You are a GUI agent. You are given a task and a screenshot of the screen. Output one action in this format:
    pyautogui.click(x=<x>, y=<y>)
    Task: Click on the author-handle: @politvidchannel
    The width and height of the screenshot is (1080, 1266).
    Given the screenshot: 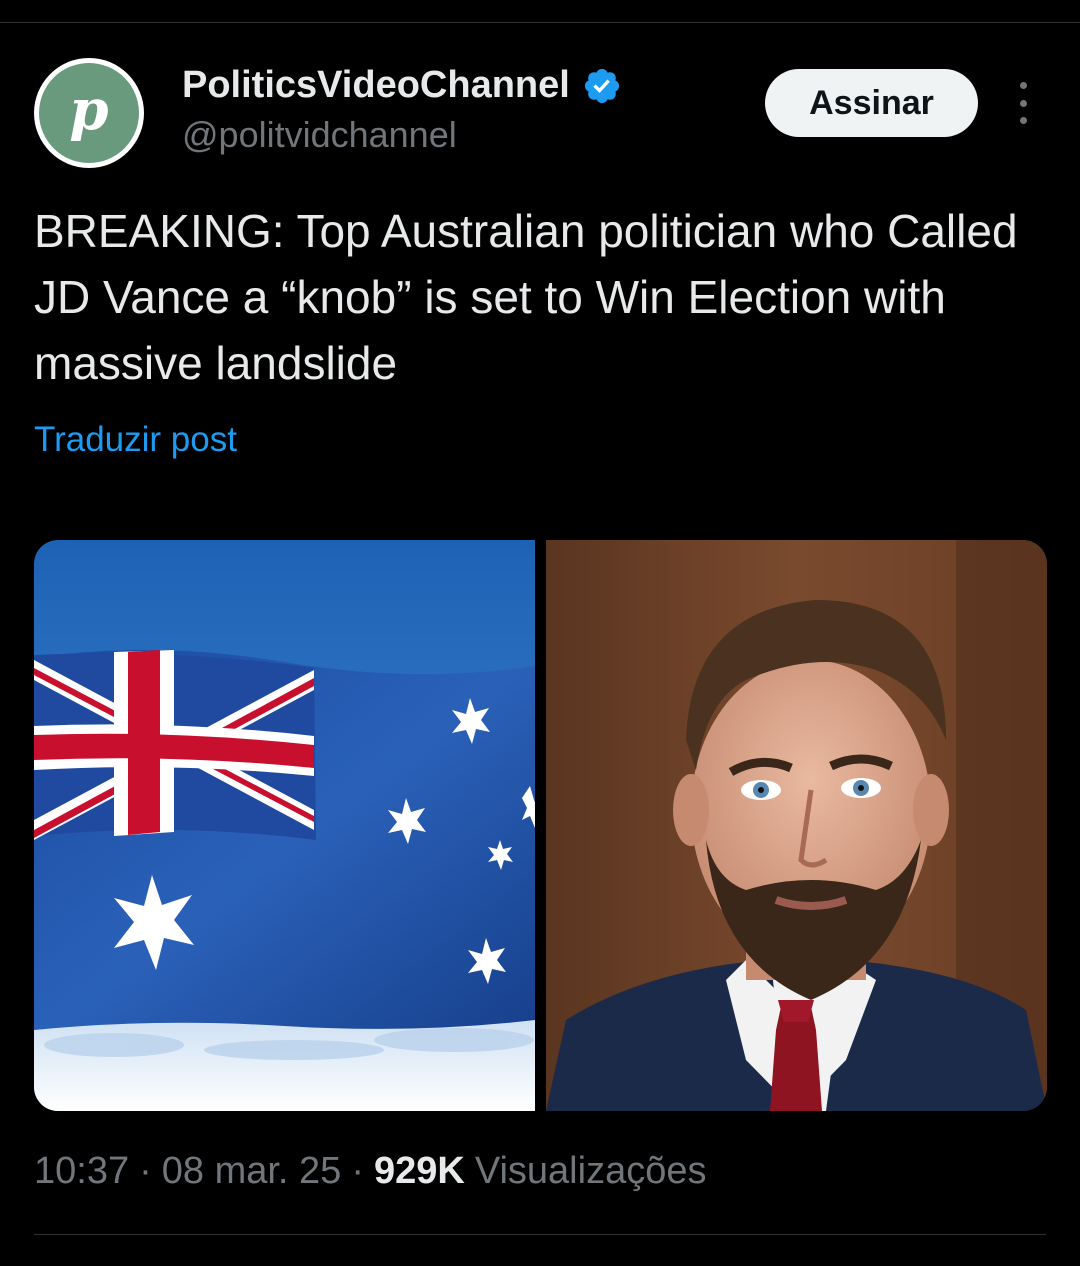 What is the action you would take?
    pyautogui.click(x=319, y=135)
    